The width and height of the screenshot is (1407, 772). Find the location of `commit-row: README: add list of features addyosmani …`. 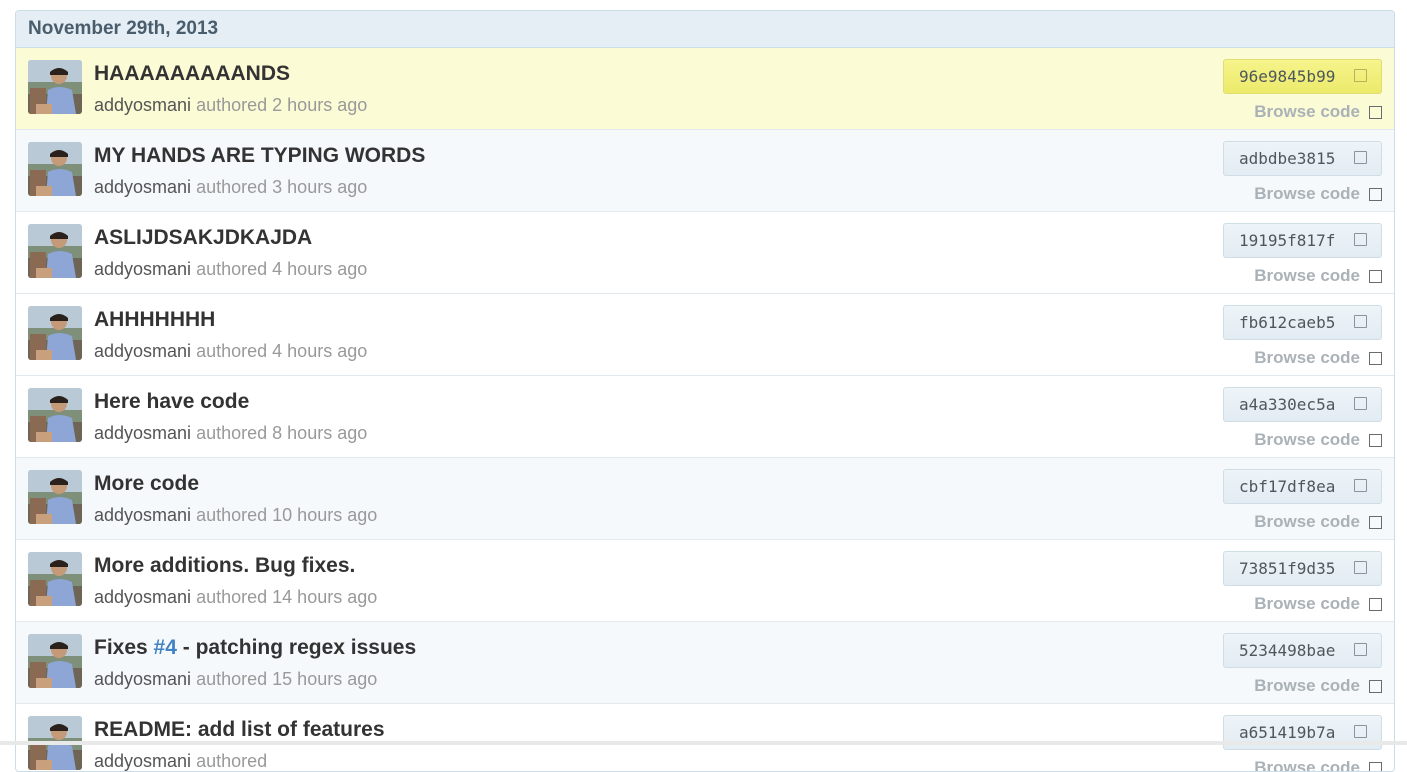

commit-row: README: add list of features addyosmani … is located at coordinates (705, 738).